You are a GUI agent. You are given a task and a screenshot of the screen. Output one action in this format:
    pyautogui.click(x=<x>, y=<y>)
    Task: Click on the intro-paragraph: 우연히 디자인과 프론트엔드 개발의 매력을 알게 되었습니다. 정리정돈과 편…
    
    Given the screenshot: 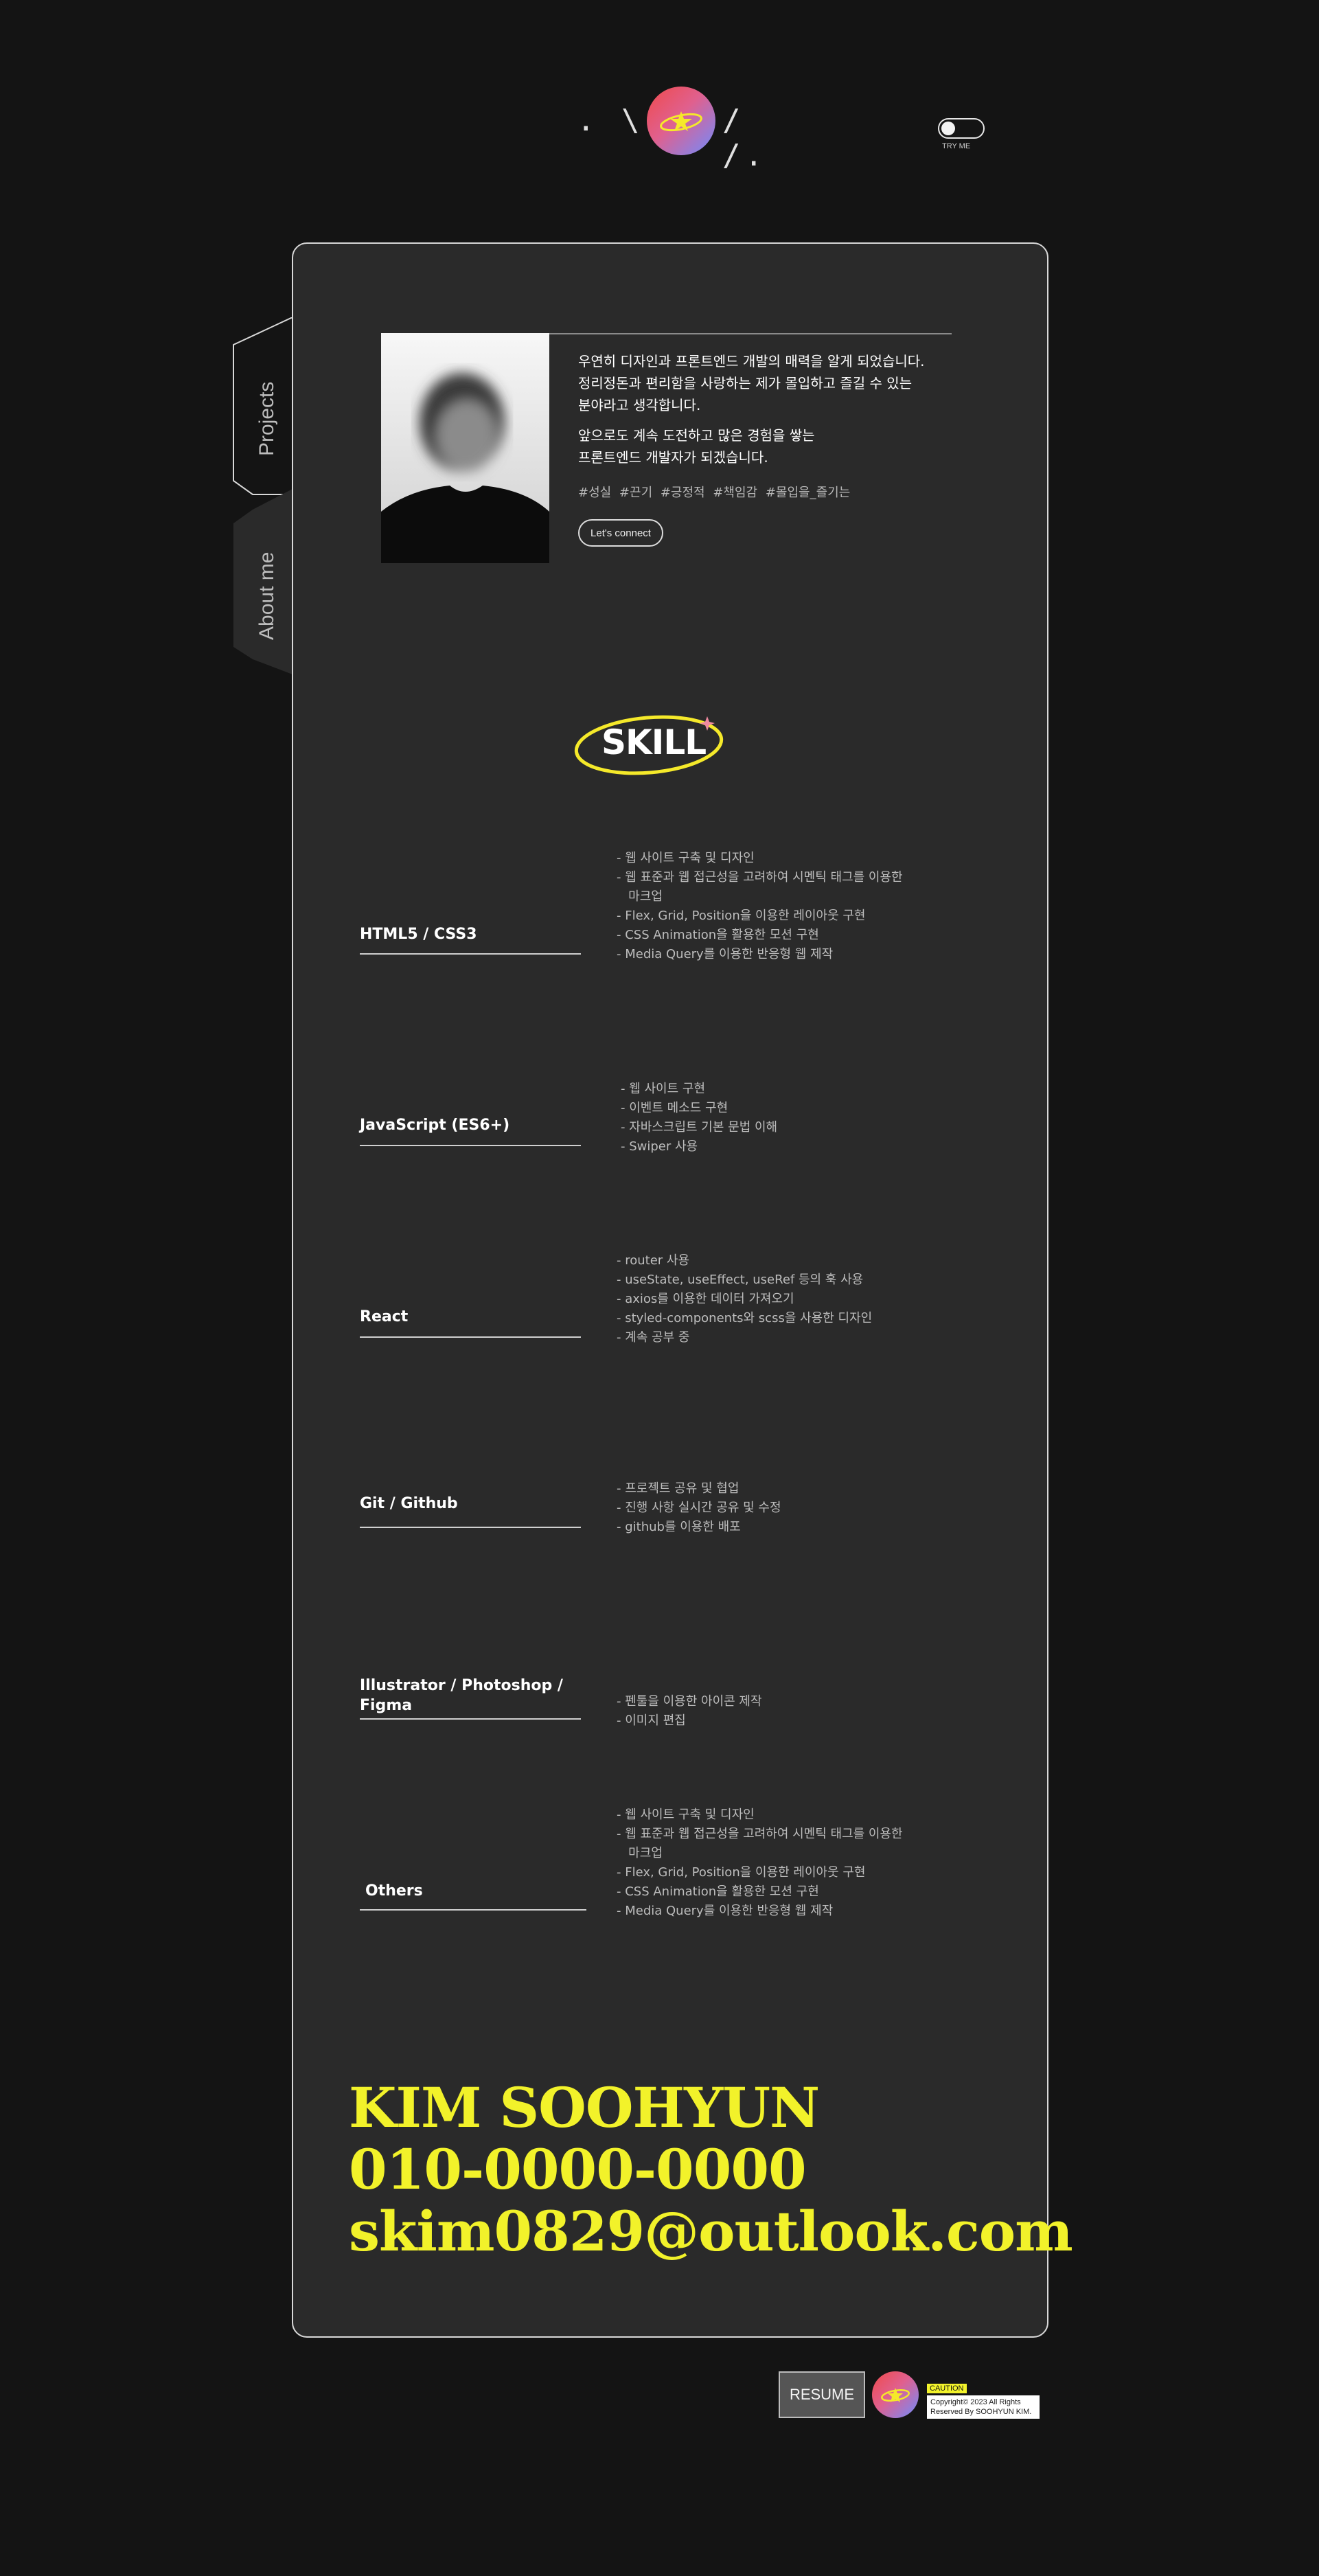 What is the action you would take?
    pyautogui.click(x=751, y=383)
    